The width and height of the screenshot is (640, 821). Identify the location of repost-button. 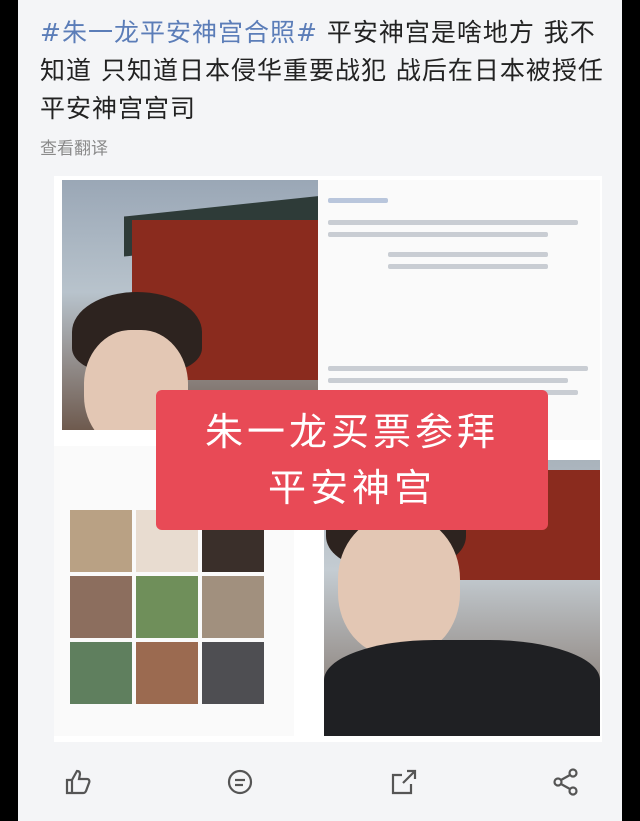
(404, 782).